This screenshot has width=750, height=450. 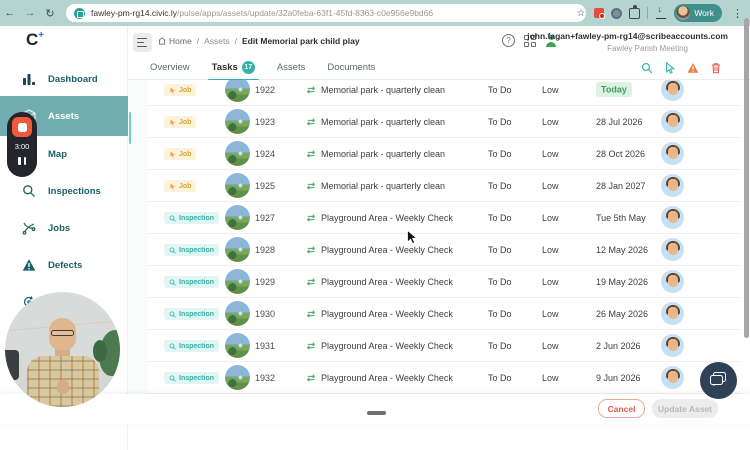 What do you see at coordinates (397, 186) in the screenshot?
I see `task-name-cell: Memorial park - quarterly clean` at bounding box center [397, 186].